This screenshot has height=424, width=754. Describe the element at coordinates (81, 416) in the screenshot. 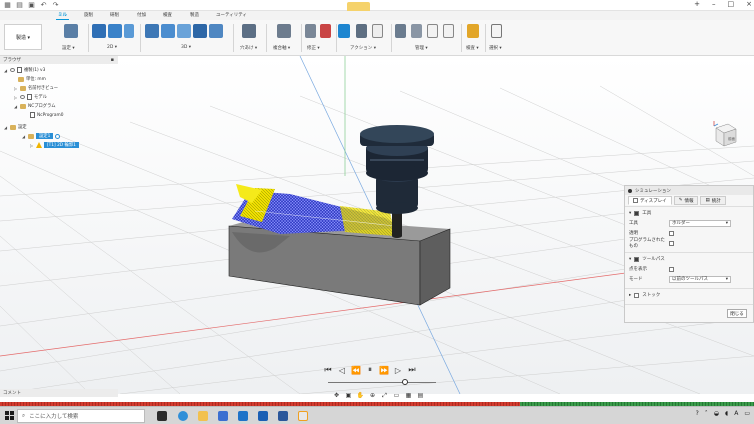

I see `taskbar-search-box: ⌕ ここに入力して検索` at that location.